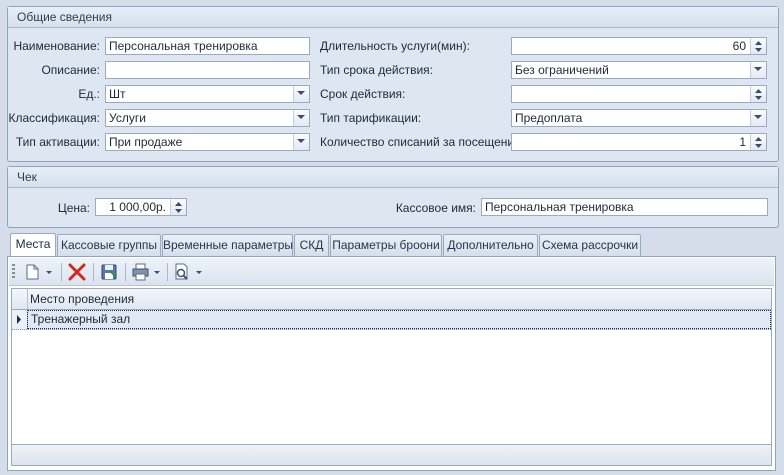  What do you see at coordinates (391, 272) in the screenshot?
I see `toolbar` at bounding box center [391, 272].